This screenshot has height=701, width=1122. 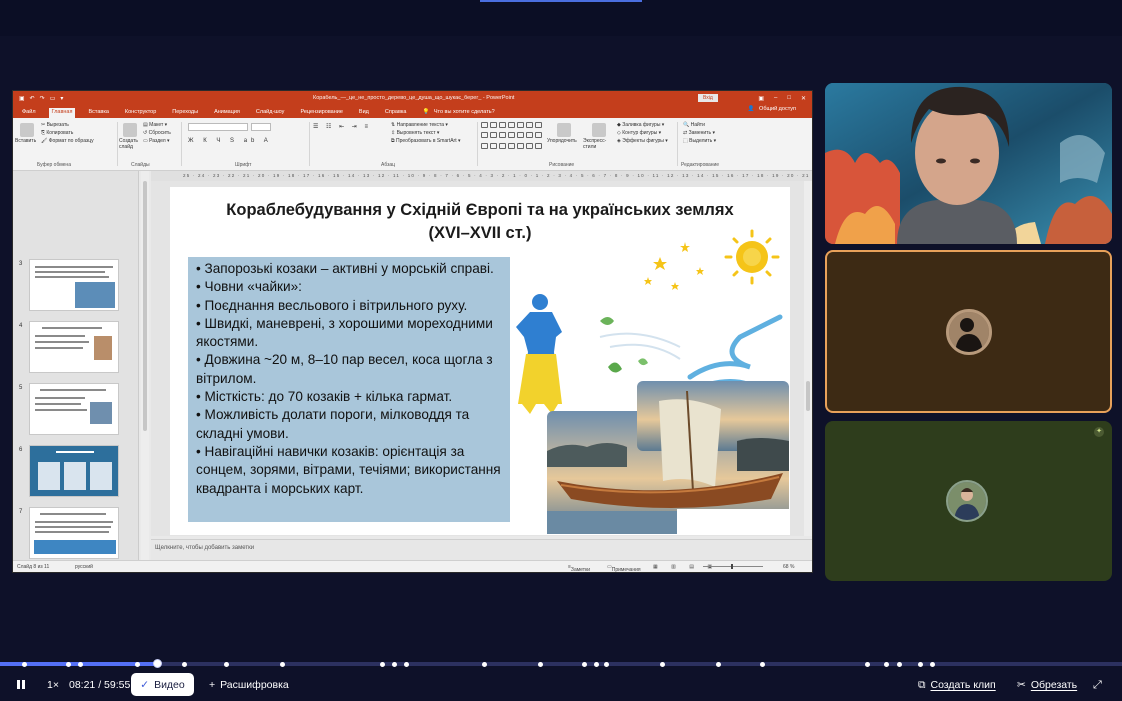 I want to click on zoom-slider, so click(x=733, y=566).